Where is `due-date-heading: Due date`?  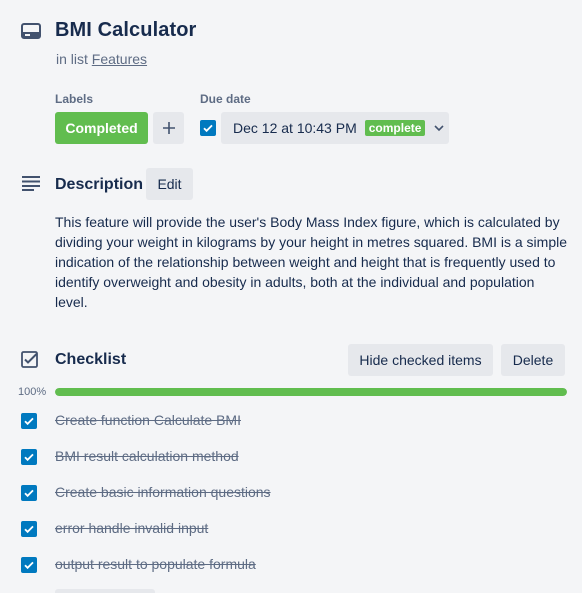
due-date-heading: Due date is located at coordinates (225, 99).